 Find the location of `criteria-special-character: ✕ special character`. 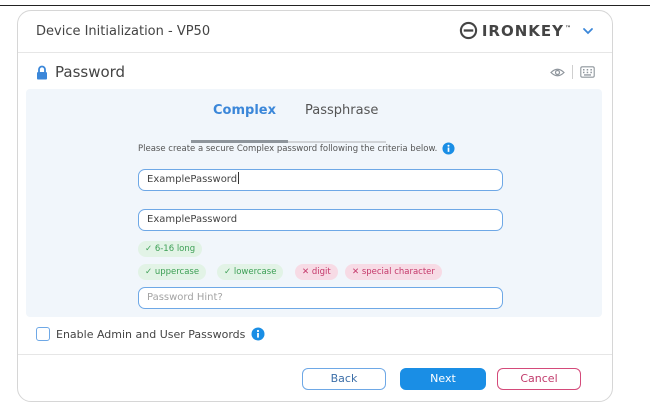

criteria-special-character: ✕ special character is located at coordinates (393, 272).